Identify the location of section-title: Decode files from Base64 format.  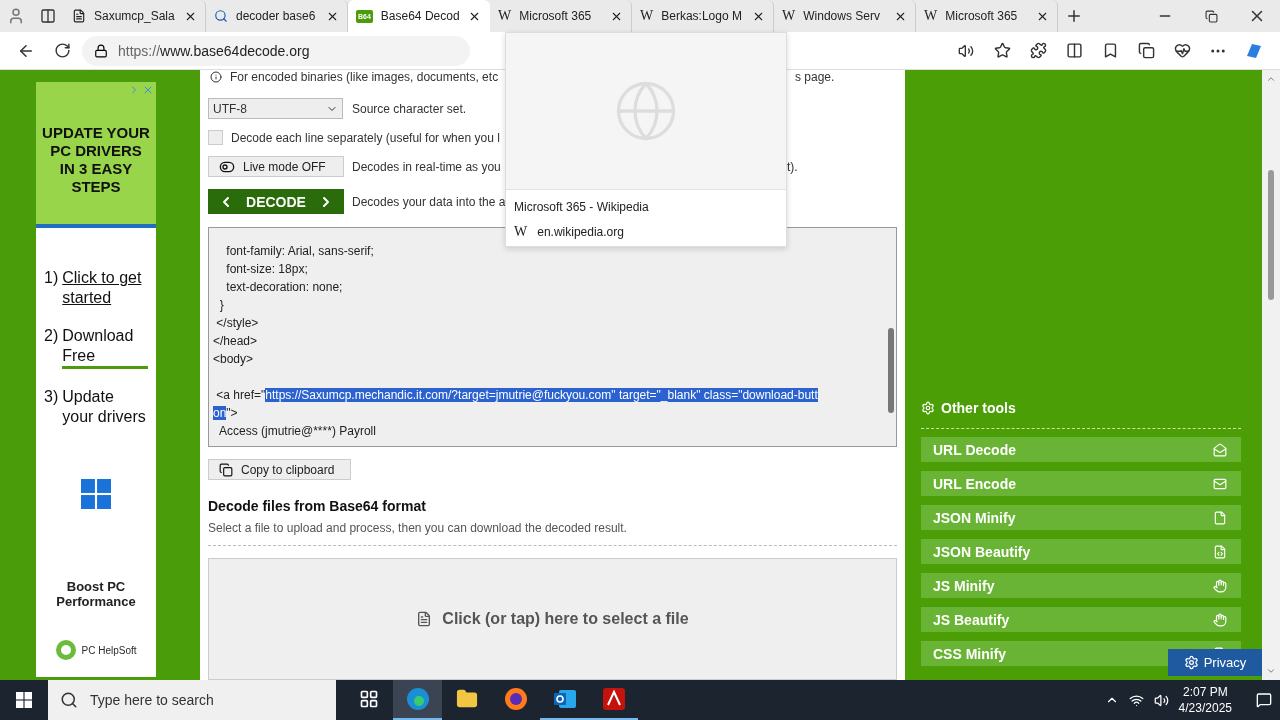
(317, 506).